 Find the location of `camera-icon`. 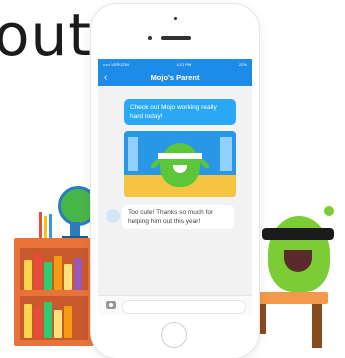

camera-icon is located at coordinates (111, 305).